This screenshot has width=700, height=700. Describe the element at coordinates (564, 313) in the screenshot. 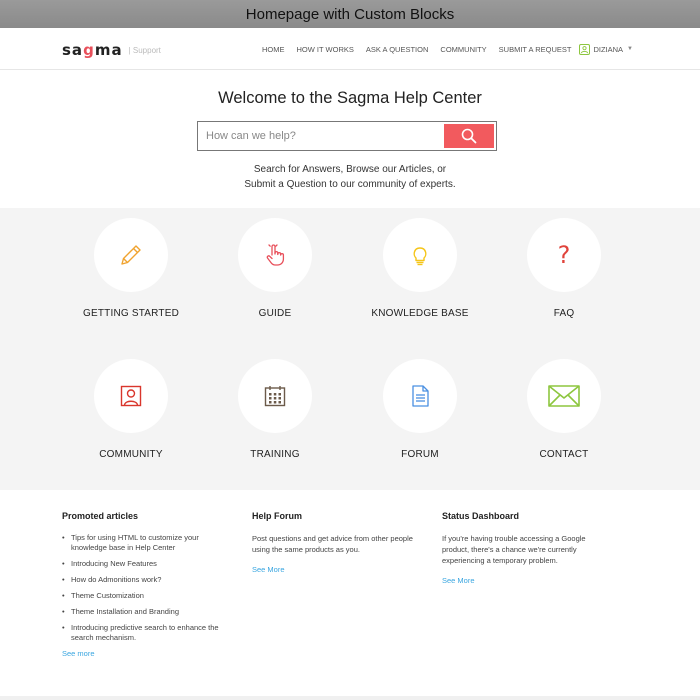

I see `block-label: FAQ` at that location.